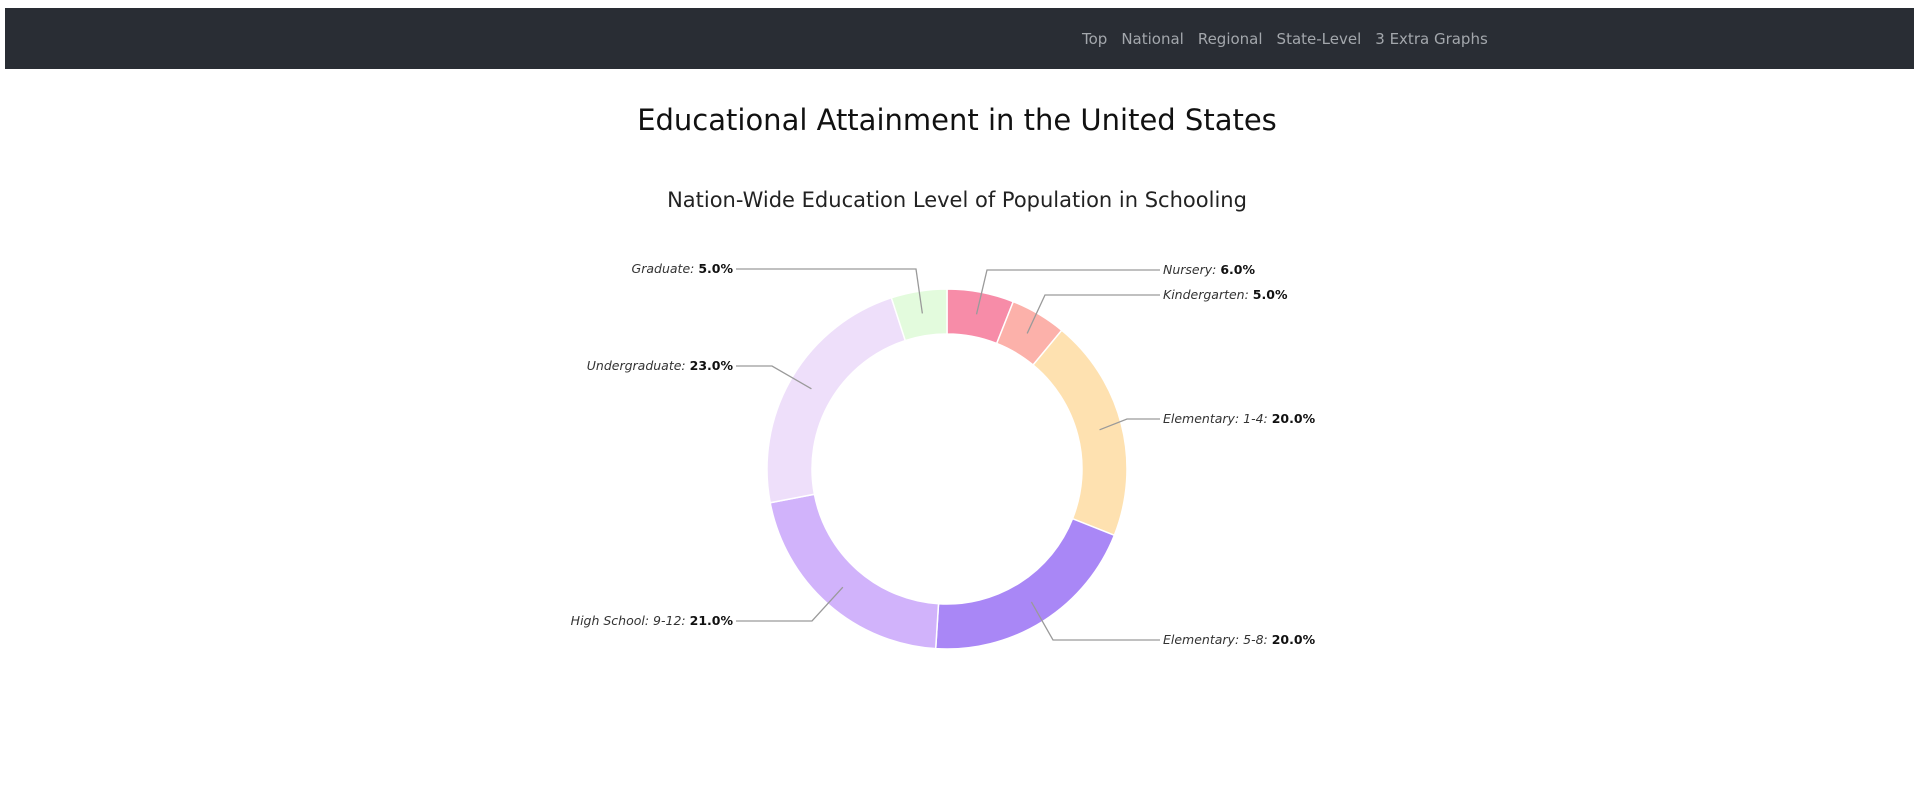 The height and width of the screenshot is (793, 1914). I want to click on slice-label: Kindergarten: 5.0%, so click(1225, 294).